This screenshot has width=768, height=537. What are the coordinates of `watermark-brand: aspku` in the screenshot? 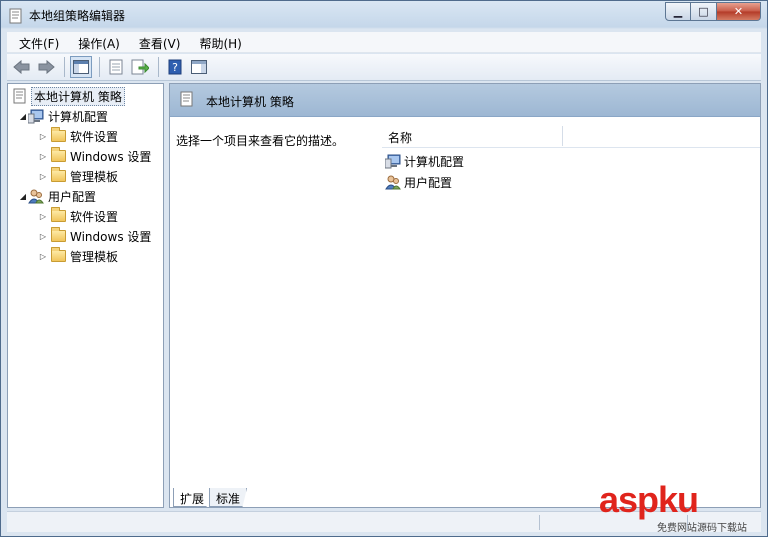 It's located at (649, 499).